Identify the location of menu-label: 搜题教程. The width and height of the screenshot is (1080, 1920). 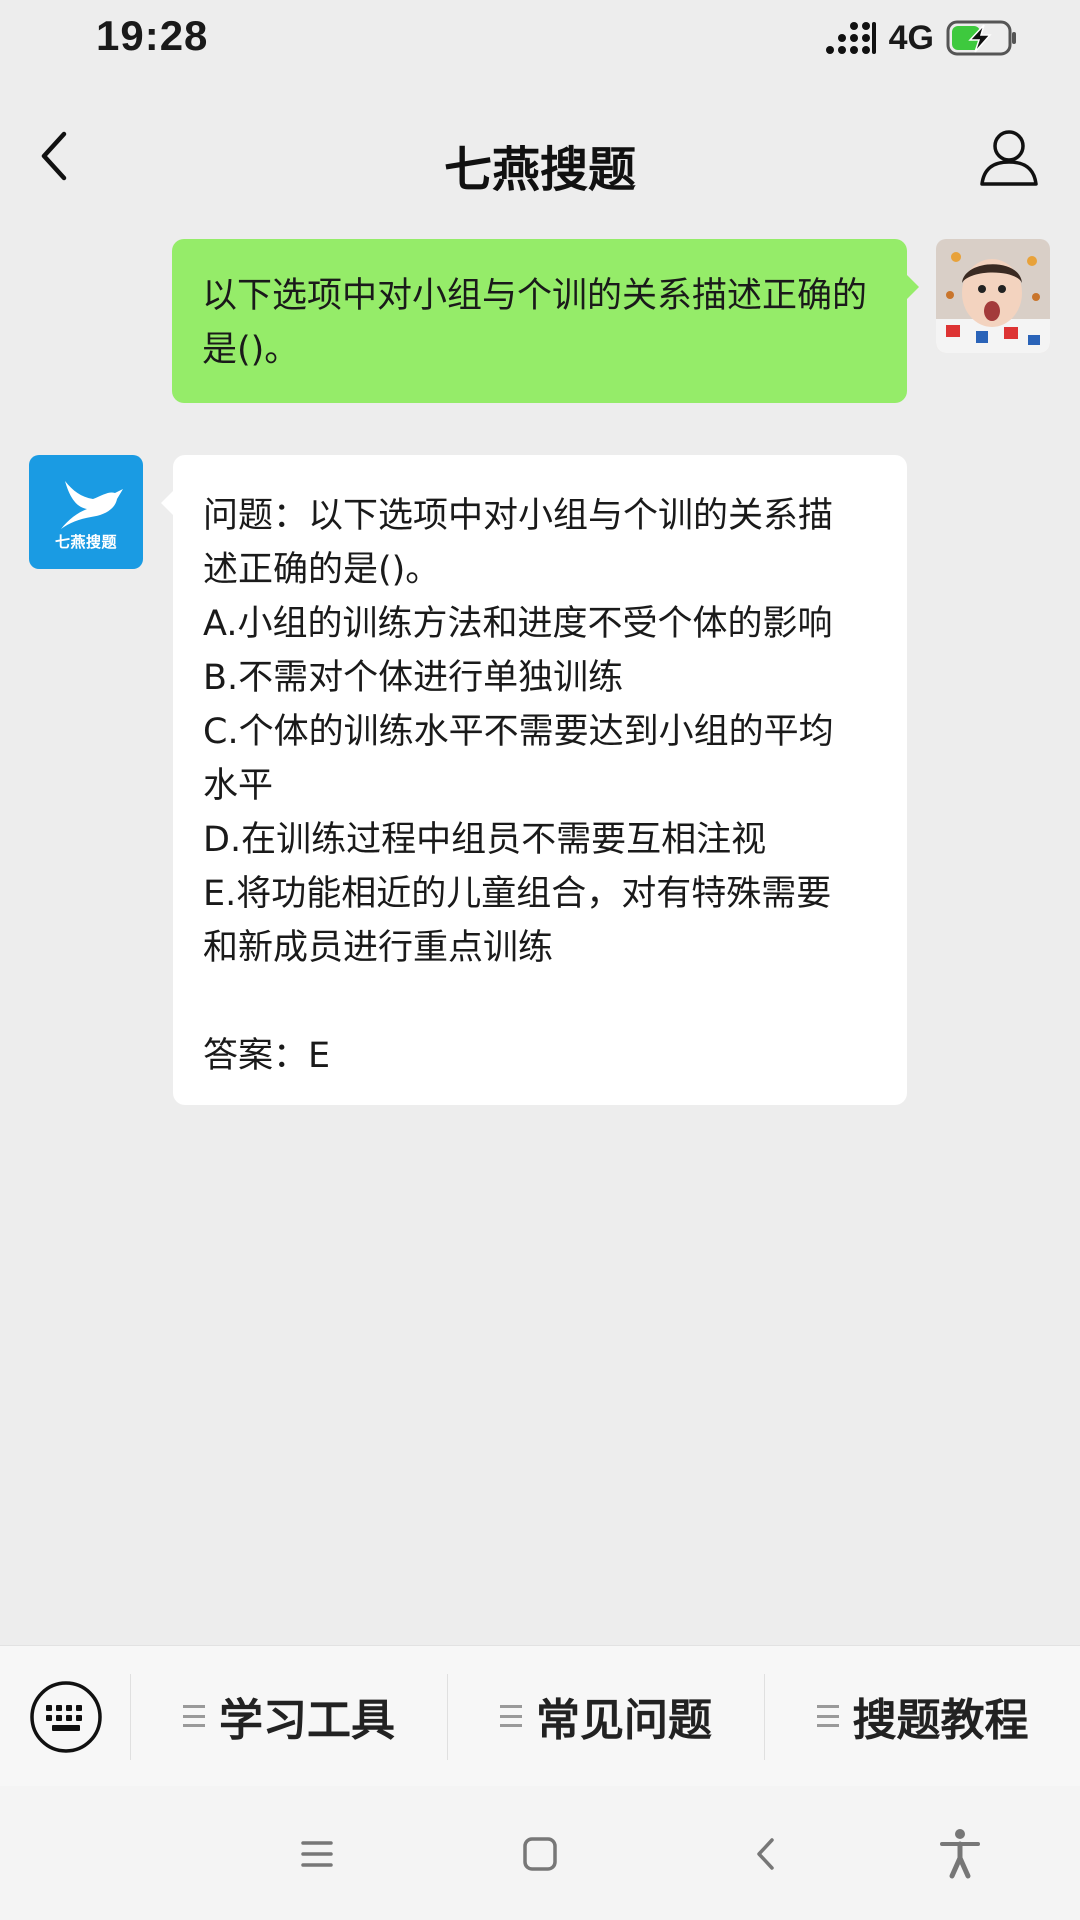
(940, 1720).